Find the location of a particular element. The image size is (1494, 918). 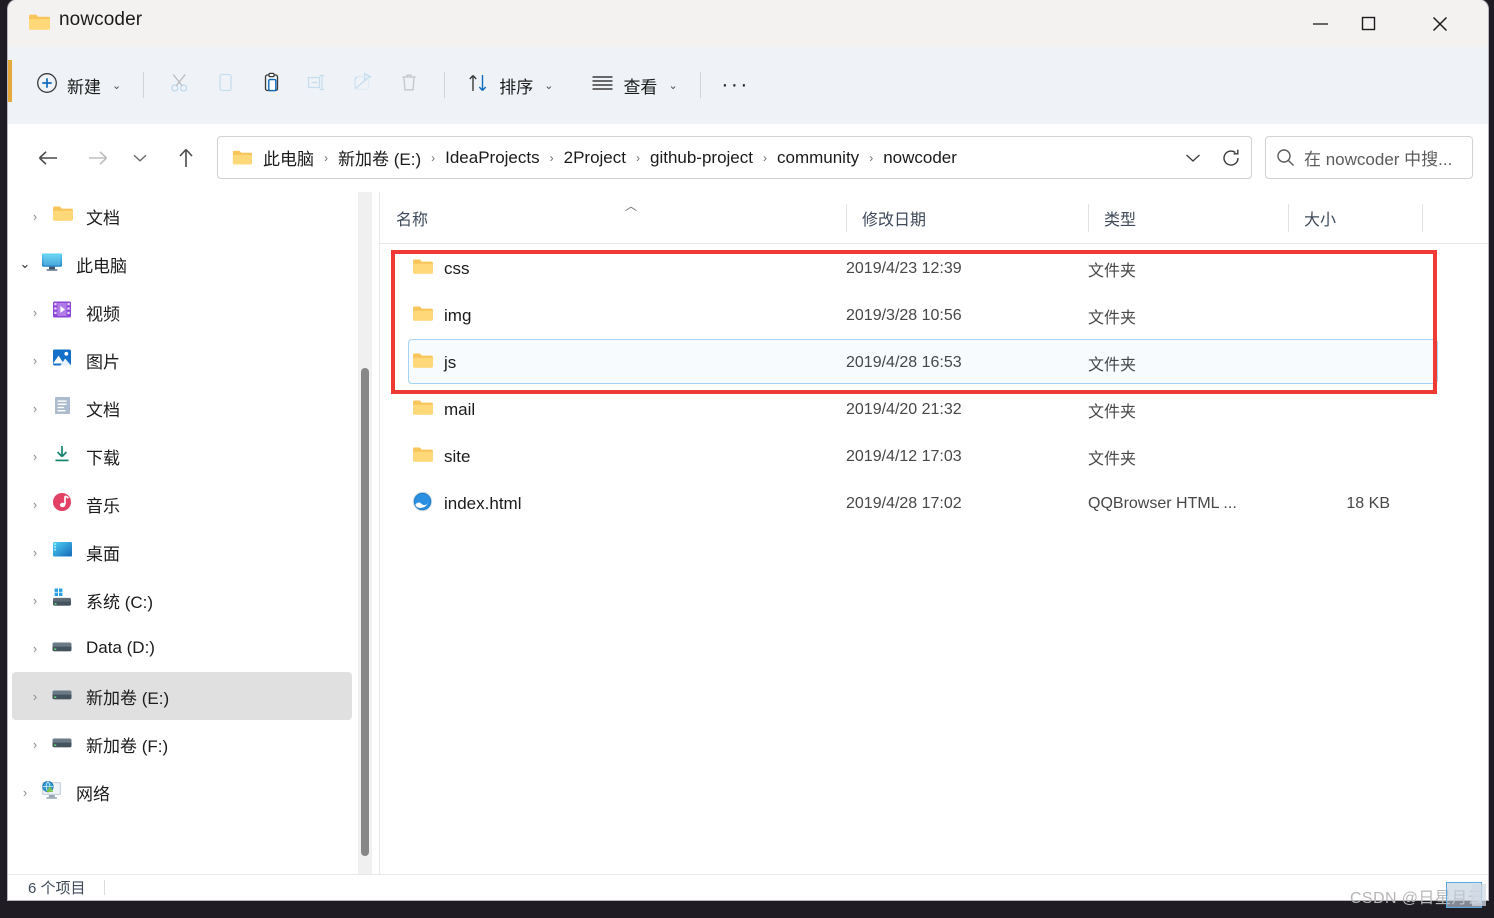

sidebar-item-12: › 网络 is located at coordinates (182, 792).